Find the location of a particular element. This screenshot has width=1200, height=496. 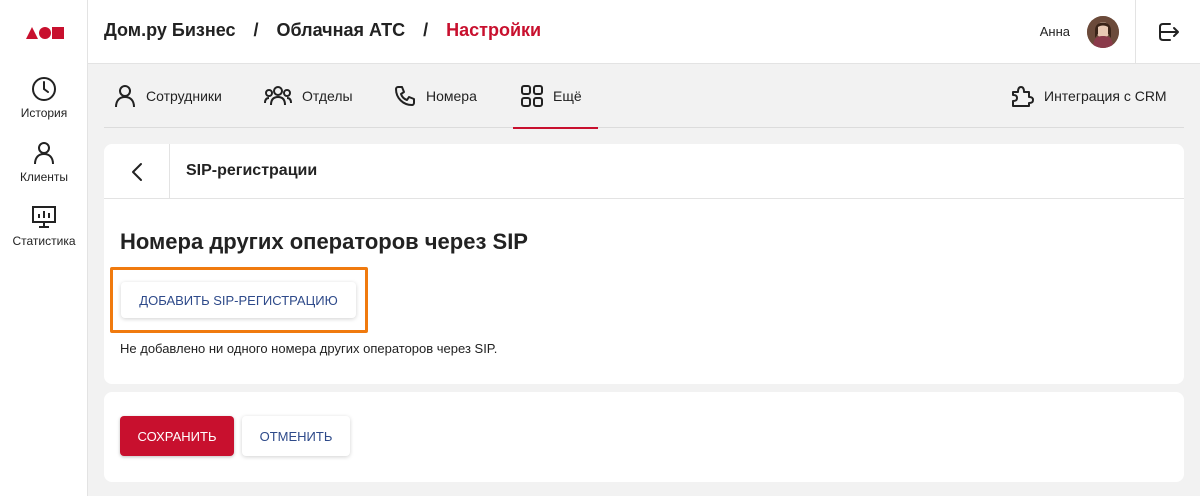

grid-icon is located at coordinates (532, 96).